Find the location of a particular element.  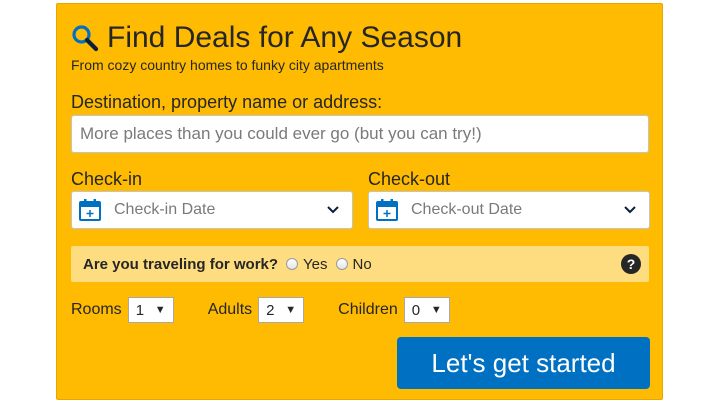

work-yes-radio is located at coordinates (292, 264).